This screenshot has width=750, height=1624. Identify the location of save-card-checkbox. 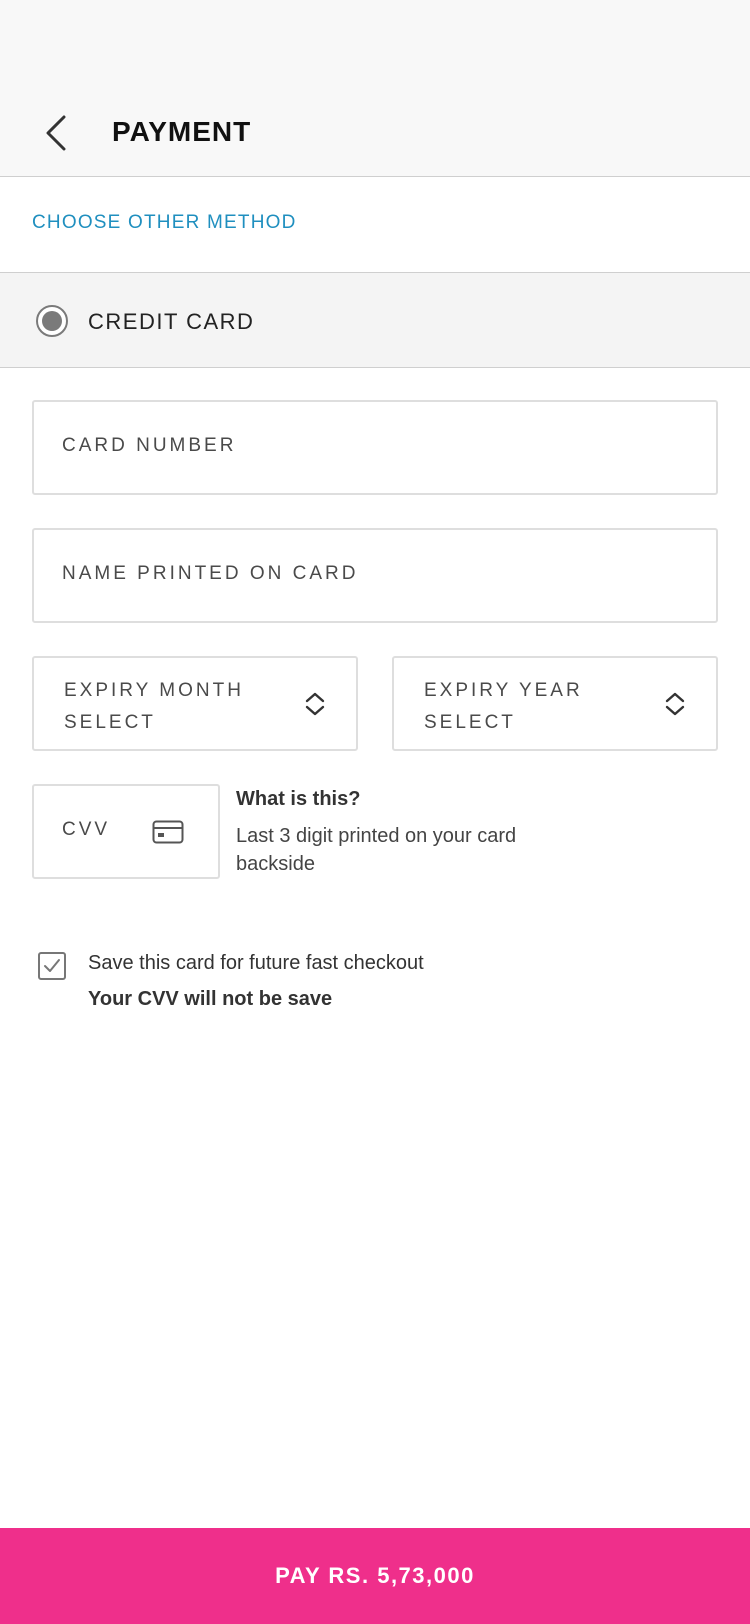
(52, 966).